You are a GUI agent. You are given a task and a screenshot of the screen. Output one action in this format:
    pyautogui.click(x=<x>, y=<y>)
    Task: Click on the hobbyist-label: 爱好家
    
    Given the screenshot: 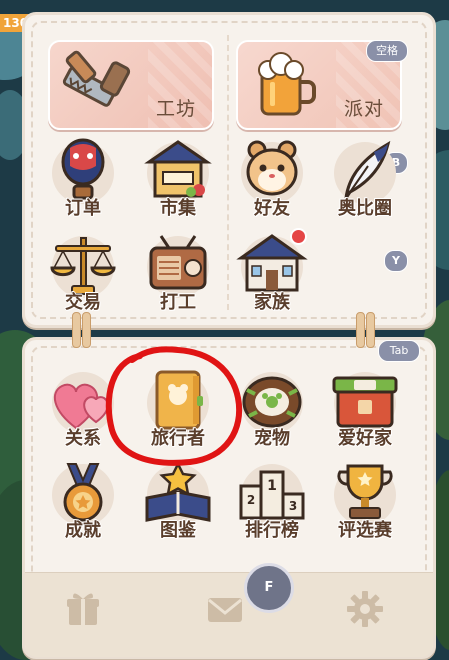 What is the action you would take?
    pyautogui.click(x=365, y=438)
    